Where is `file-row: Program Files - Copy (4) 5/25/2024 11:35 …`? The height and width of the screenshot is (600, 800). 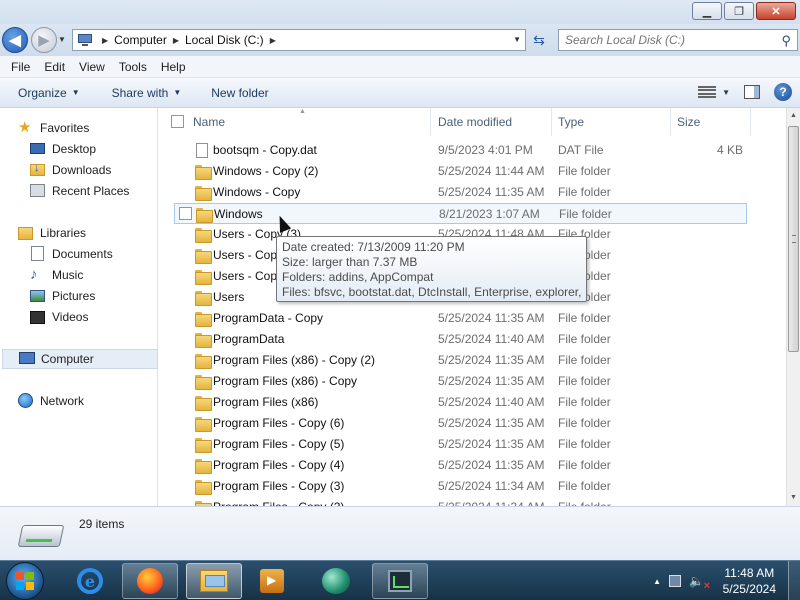
file-row: Program Files - Copy (4) 5/25/2024 11:35 … is located at coordinates (472, 465).